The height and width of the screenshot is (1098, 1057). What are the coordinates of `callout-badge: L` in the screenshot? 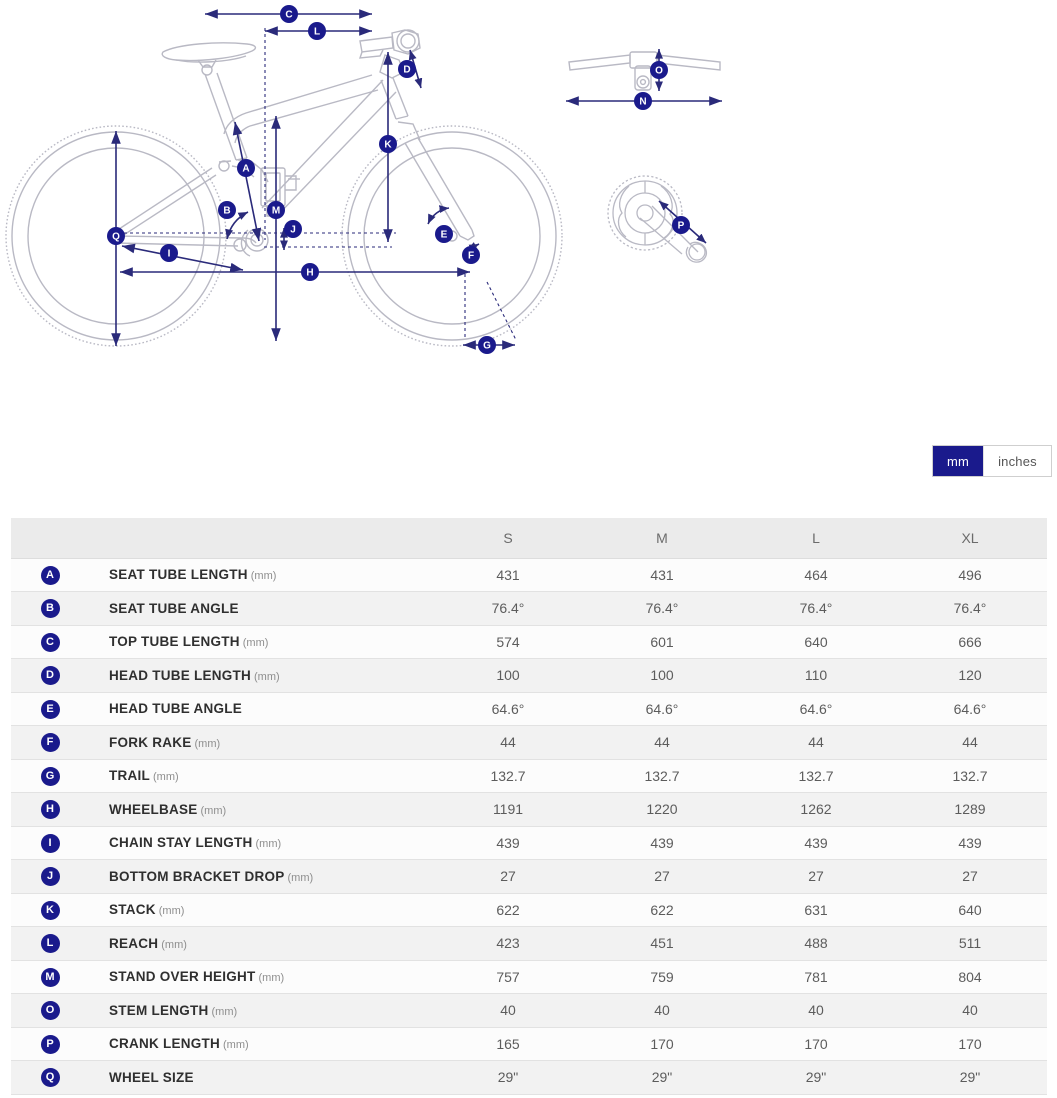 It's located at (50, 944).